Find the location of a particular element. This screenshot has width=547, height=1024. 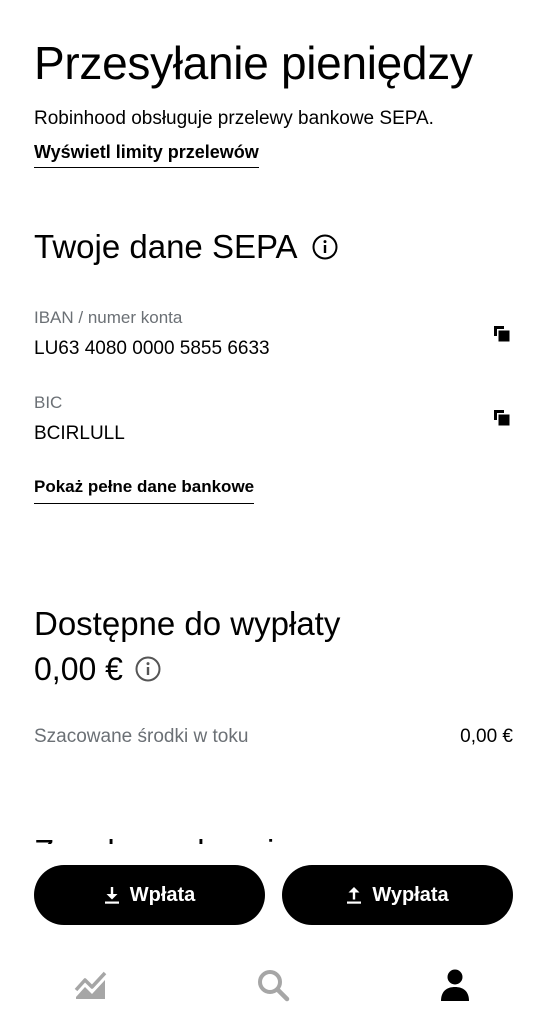

next-section-heading: Zasoby na koncie is located at coordinates (164, 836).